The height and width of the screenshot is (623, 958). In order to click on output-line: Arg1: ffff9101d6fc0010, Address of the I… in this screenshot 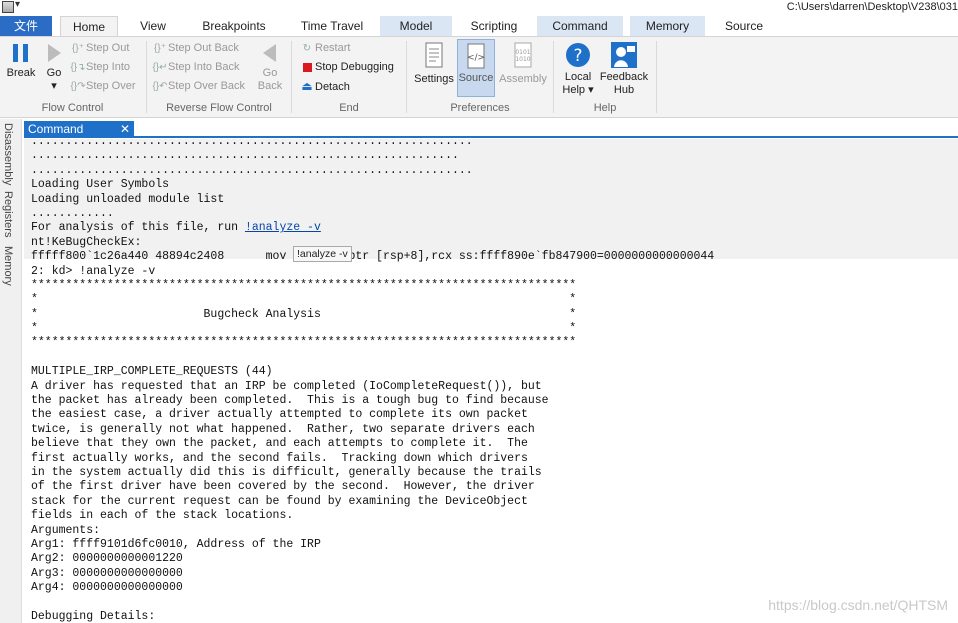, I will do `click(176, 544)`.